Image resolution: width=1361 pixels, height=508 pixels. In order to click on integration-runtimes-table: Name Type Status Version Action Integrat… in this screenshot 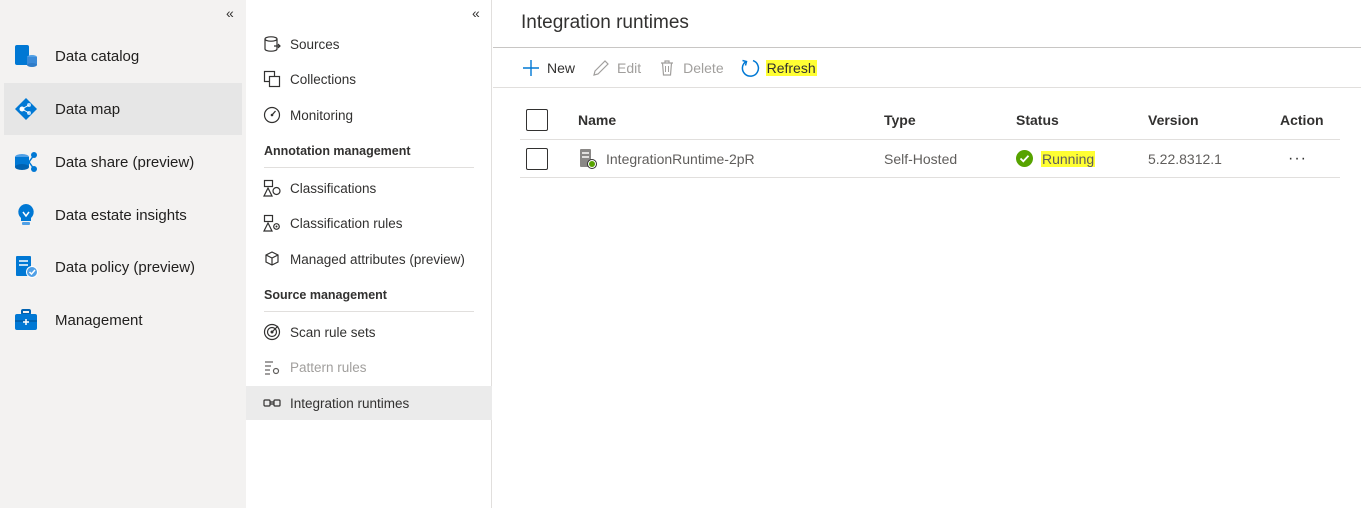, I will do `click(930, 139)`.